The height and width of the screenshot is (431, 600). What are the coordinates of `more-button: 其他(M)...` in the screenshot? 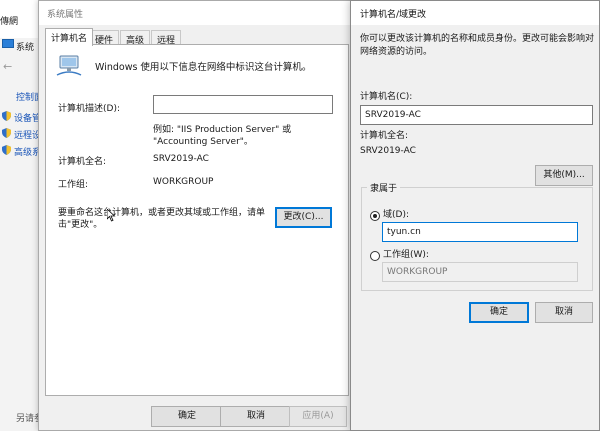 It's located at (564, 175).